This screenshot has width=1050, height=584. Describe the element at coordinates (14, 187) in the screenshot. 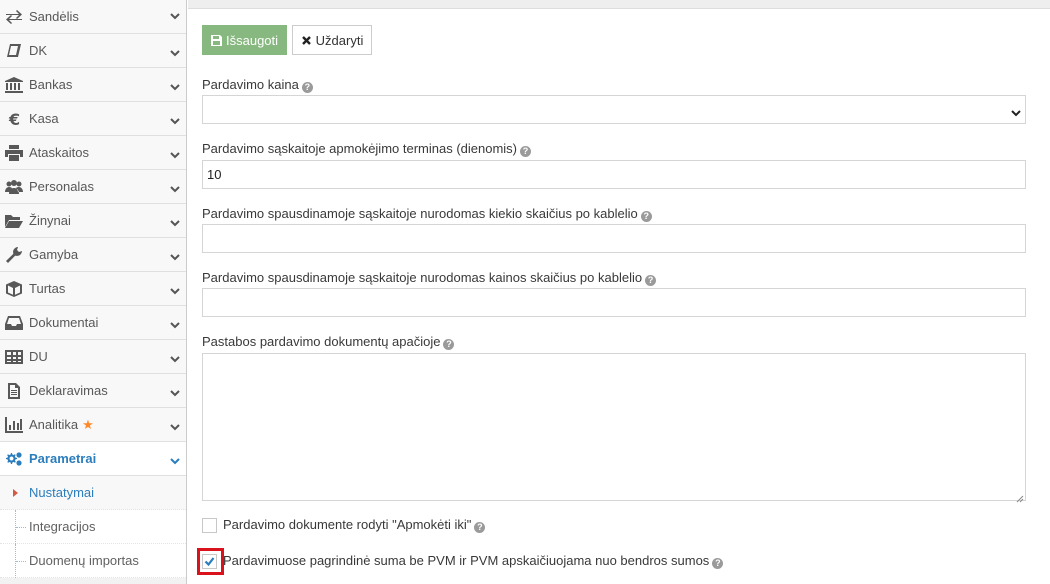

I see `users-icon` at that location.